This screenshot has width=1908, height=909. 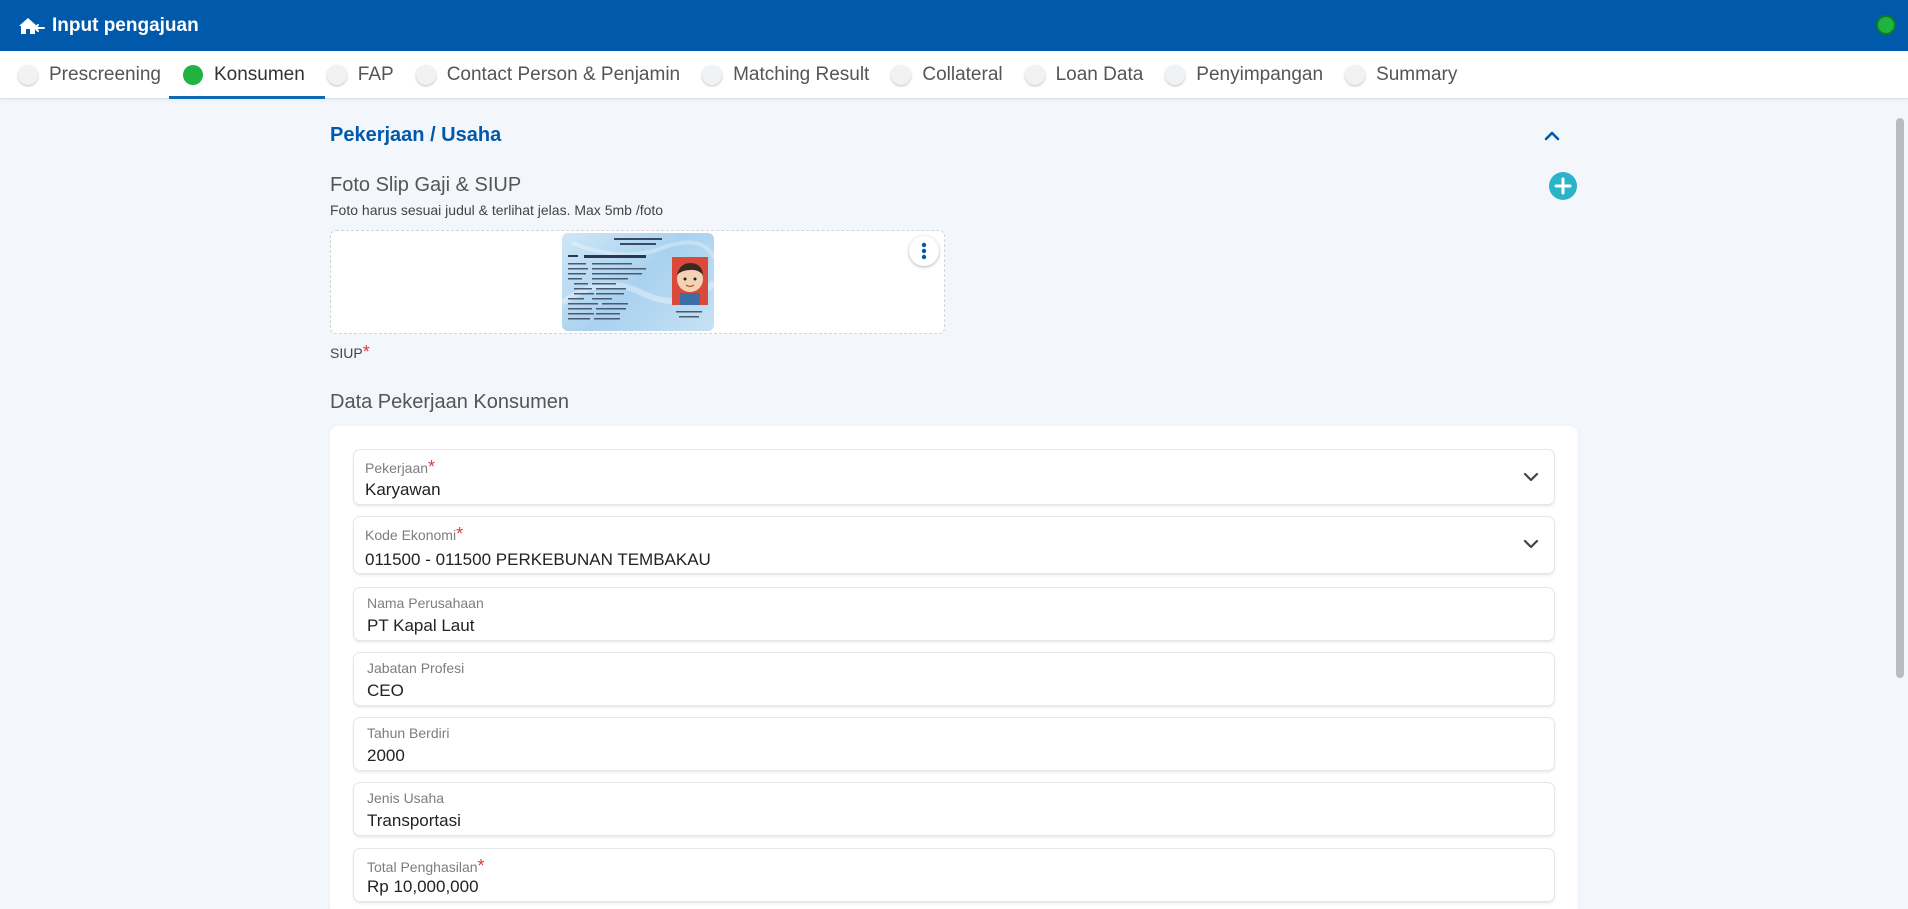 I want to click on step-label: Loan Data, so click(x=1099, y=74).